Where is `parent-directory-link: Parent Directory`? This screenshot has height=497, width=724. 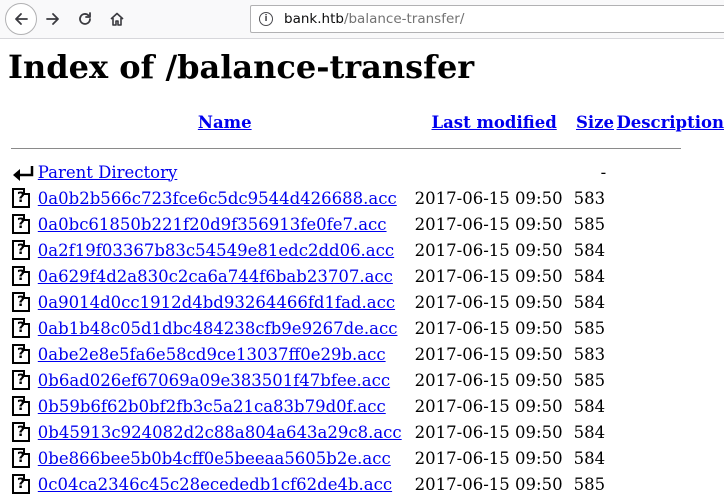
parent-directory-link: Parent Directory is located at coordinates (108, 172).